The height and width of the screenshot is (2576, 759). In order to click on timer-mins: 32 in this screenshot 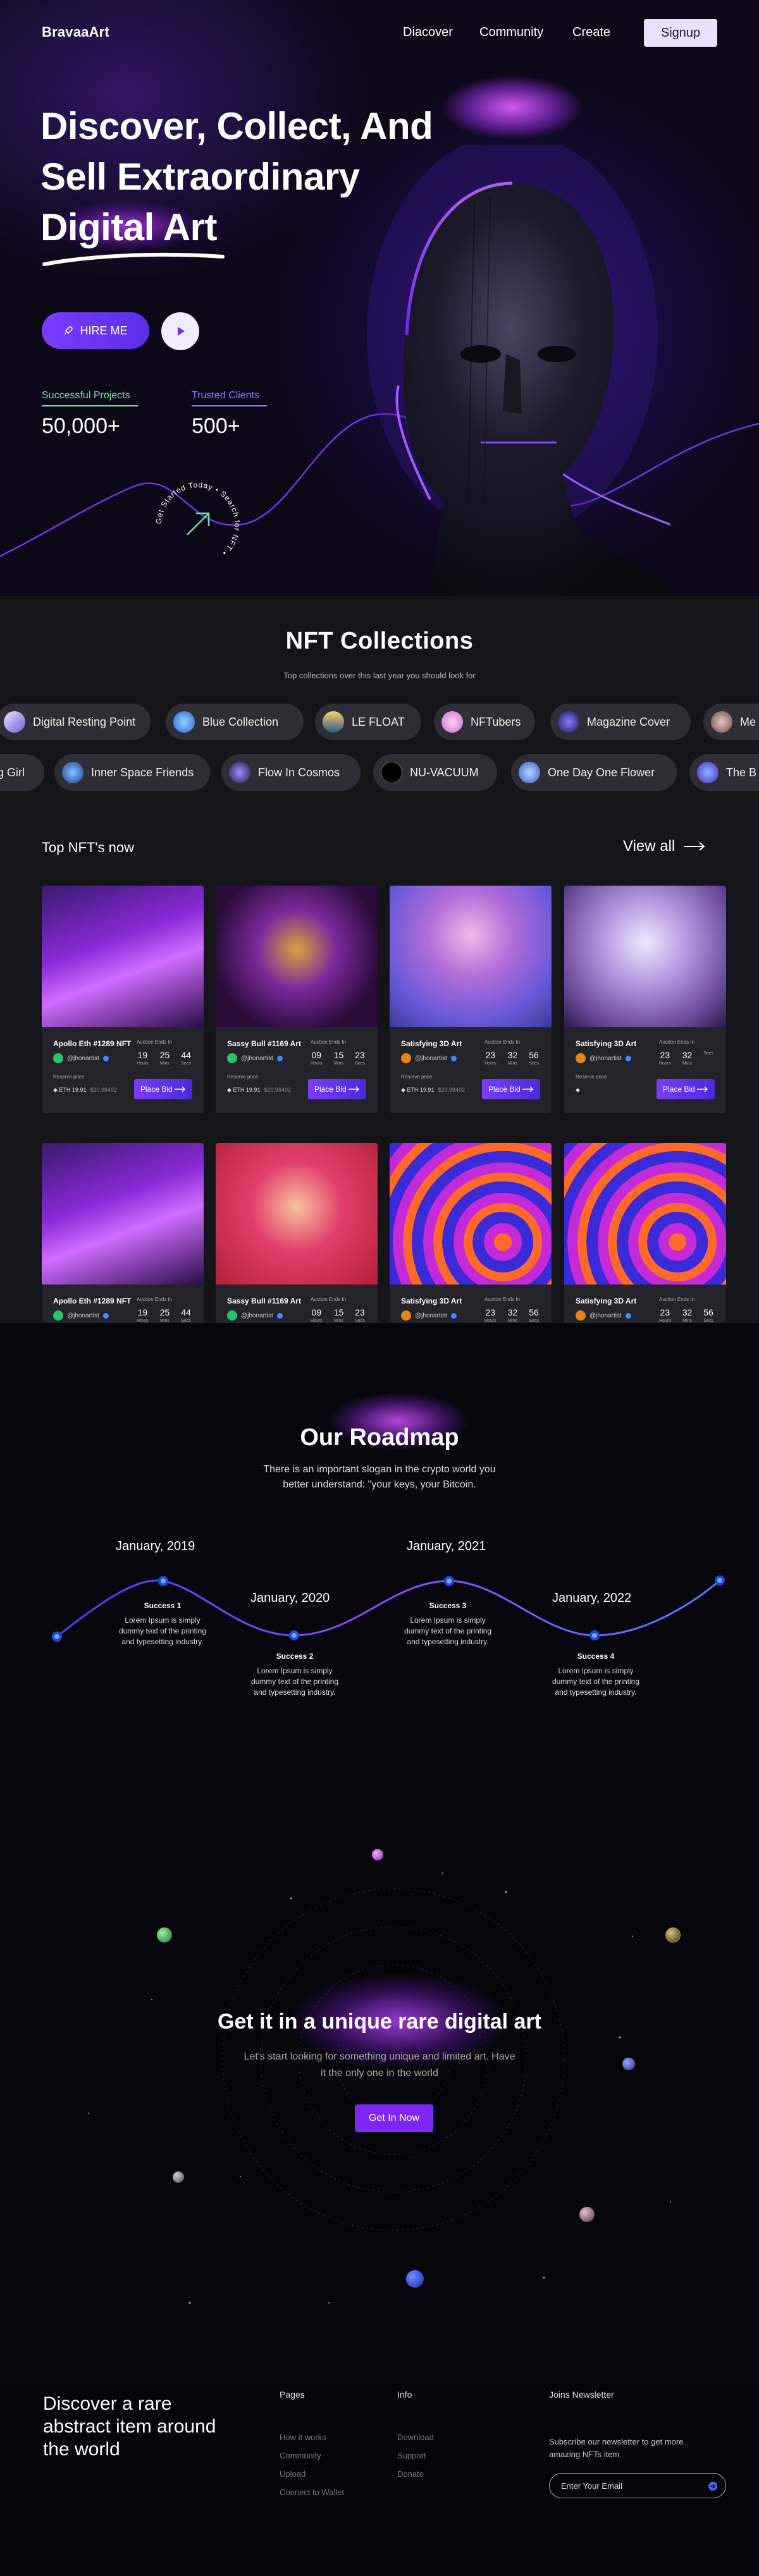, I will do `click(687, 1055)`.